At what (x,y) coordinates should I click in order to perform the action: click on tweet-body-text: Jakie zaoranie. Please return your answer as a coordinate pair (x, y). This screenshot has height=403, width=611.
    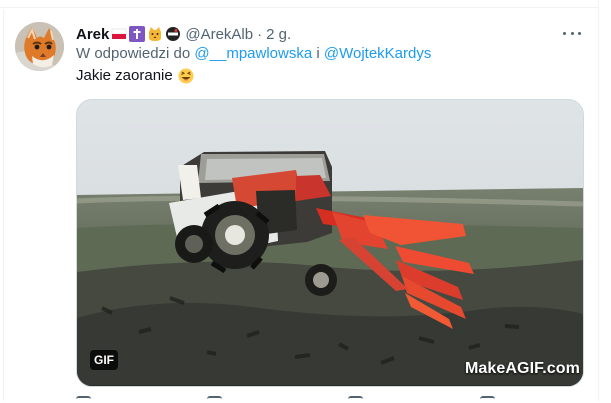
    Looking at the image, I should click on (124, 75).